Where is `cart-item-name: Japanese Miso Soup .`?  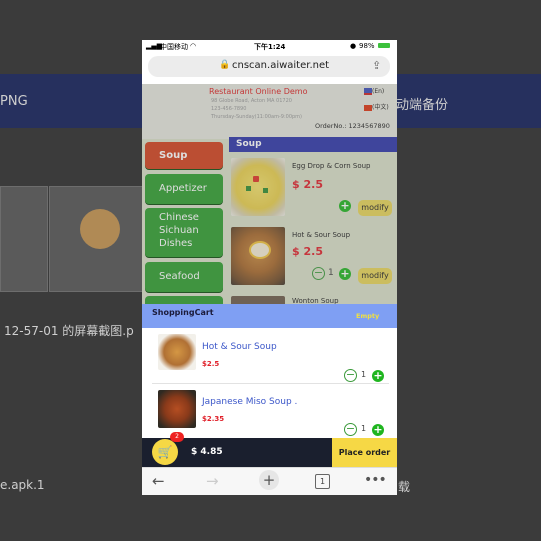 cart-item-name: Japanese Miso Soup . is located at coordinates (250, 402).